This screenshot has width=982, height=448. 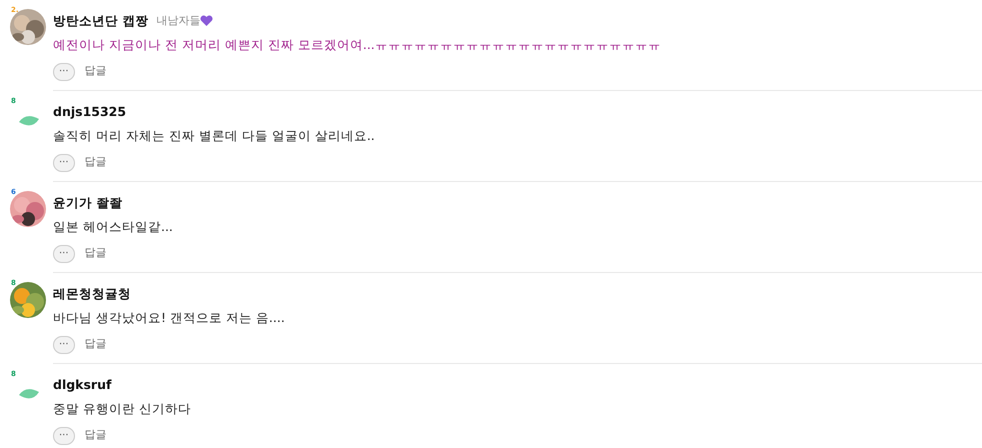 What do you see at coordinates (82, 385) in the screenshot?
I see `author-name: dlgksruf` at bounding box center [82, 385].